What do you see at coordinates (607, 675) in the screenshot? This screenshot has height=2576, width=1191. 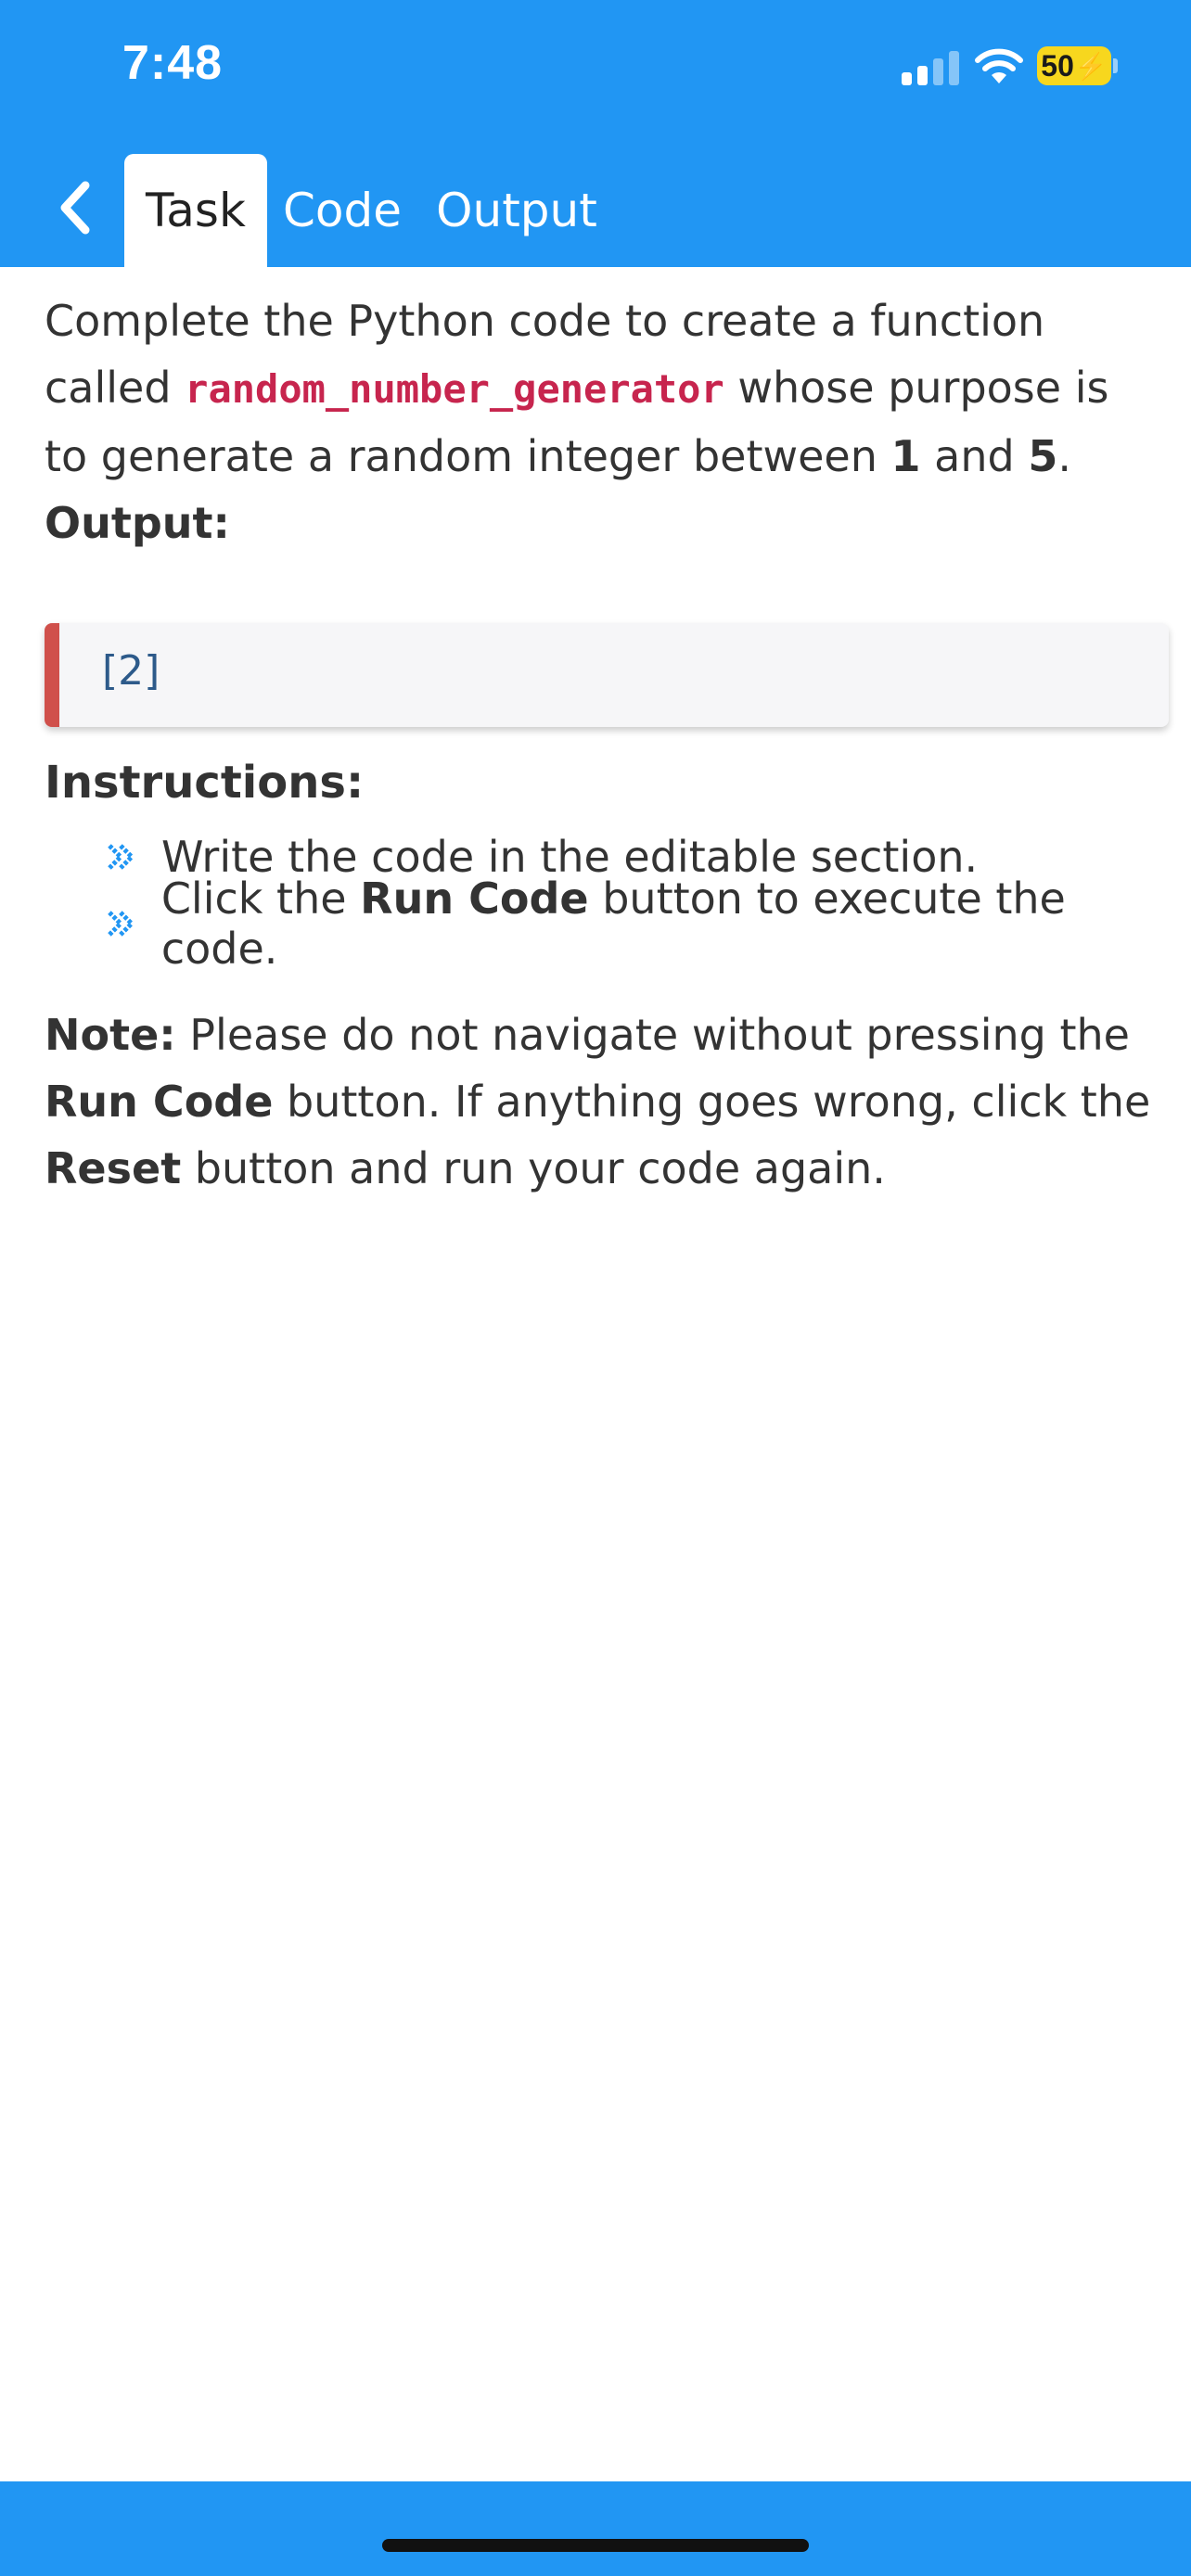 I see `output-box` at bounding box center [607, 675].